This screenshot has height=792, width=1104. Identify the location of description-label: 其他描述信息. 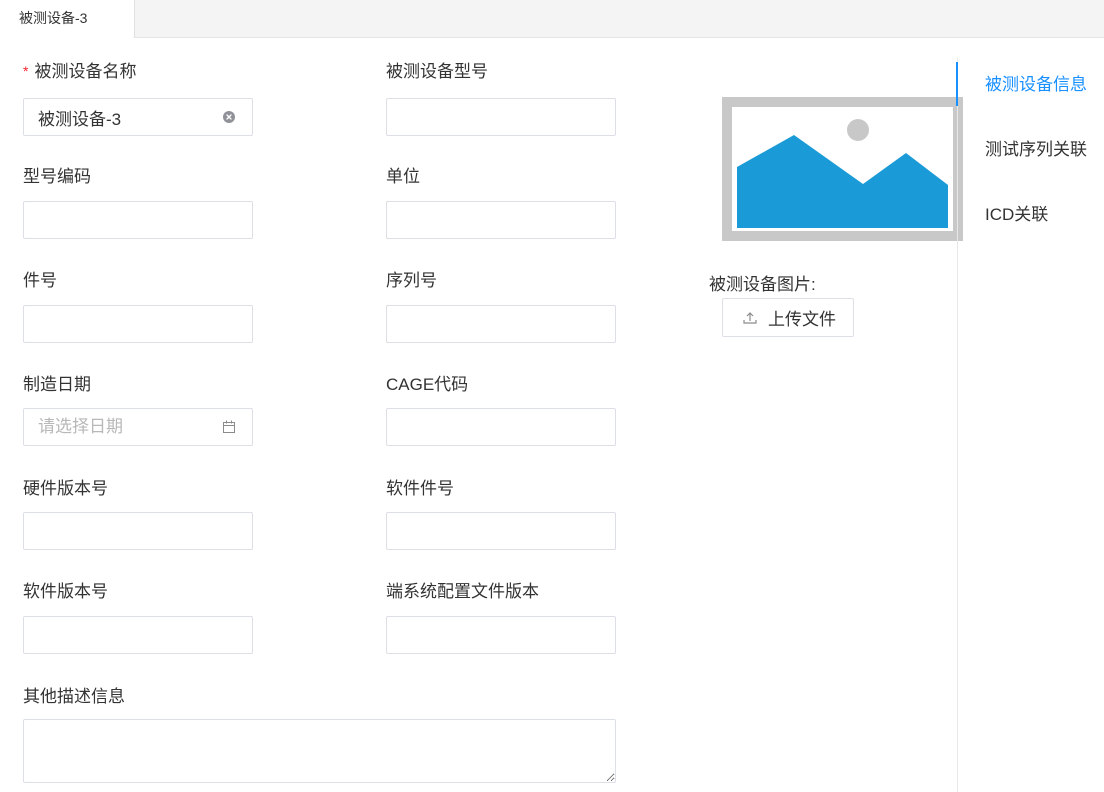
(74, 696).